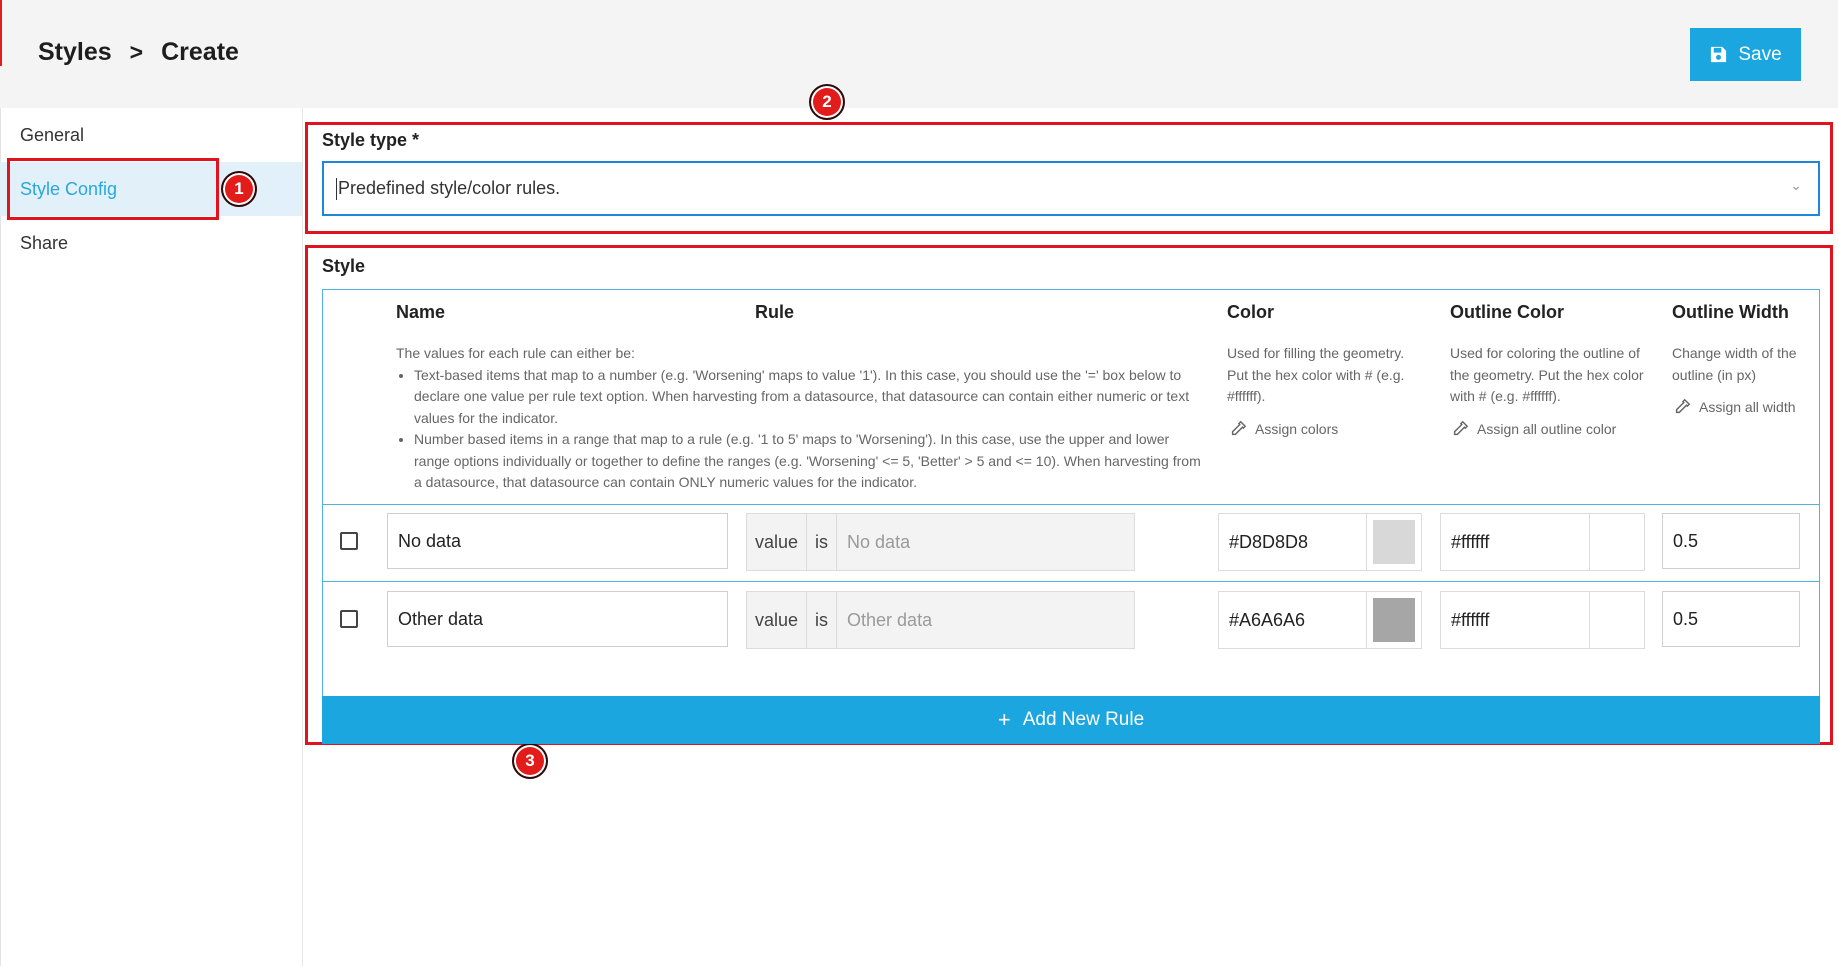 This screenshot has width=1838, height=966. I want to click on rule-help-intro: The values for each rule can either be:, so click(515, 353).